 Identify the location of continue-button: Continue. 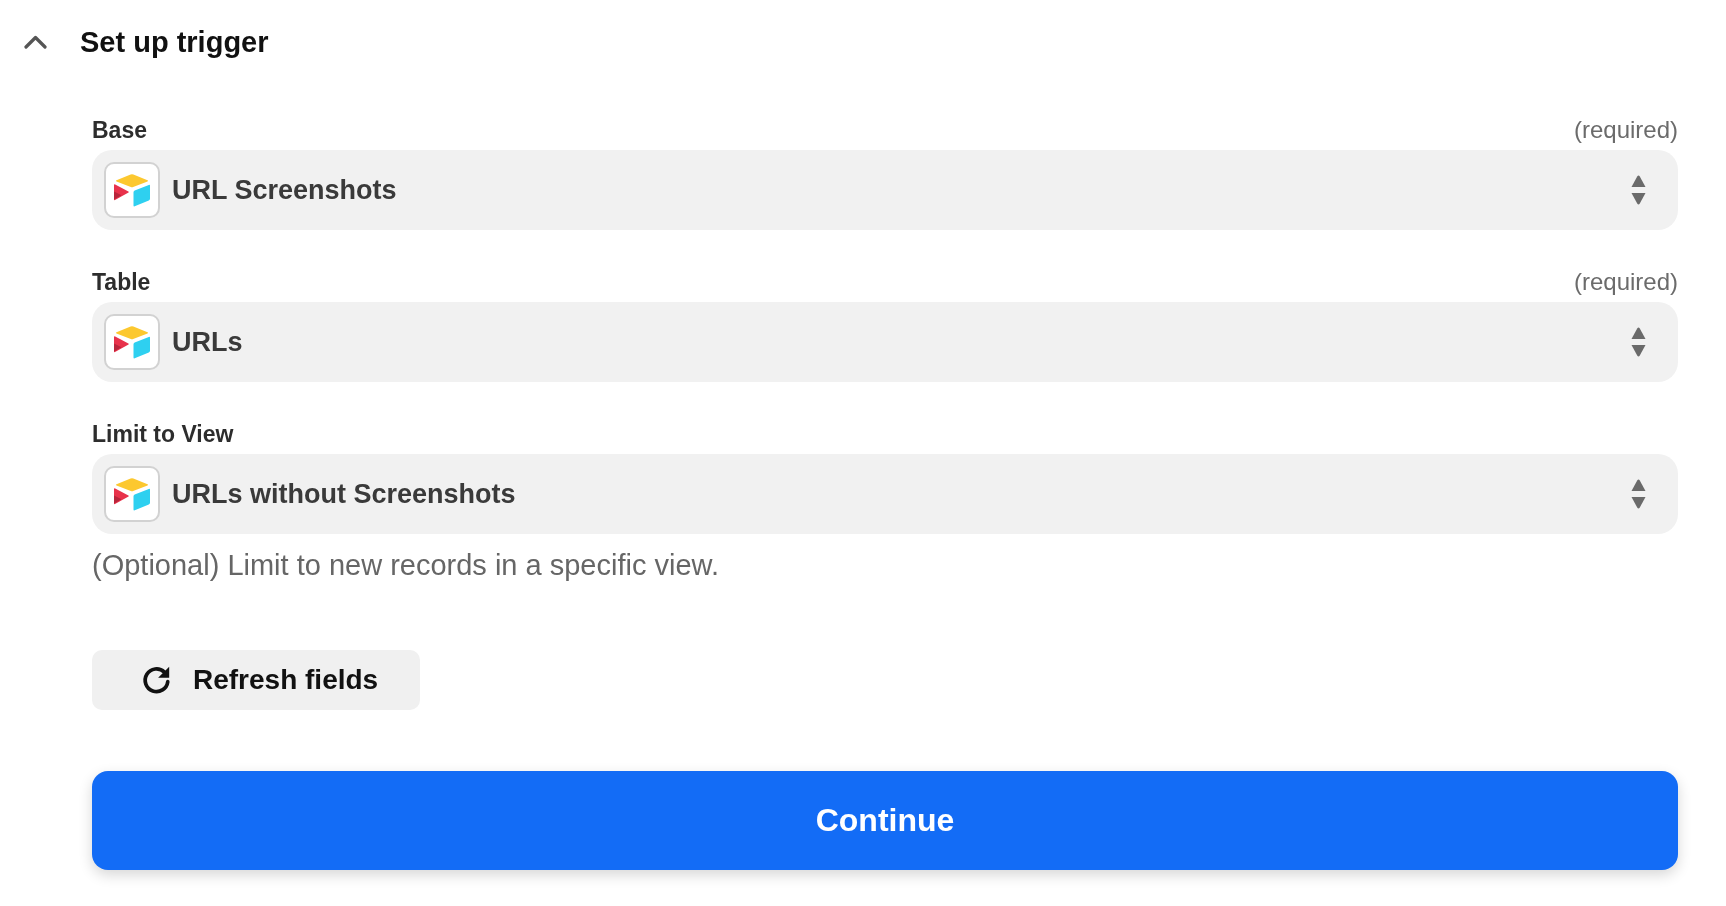
(885, 820).